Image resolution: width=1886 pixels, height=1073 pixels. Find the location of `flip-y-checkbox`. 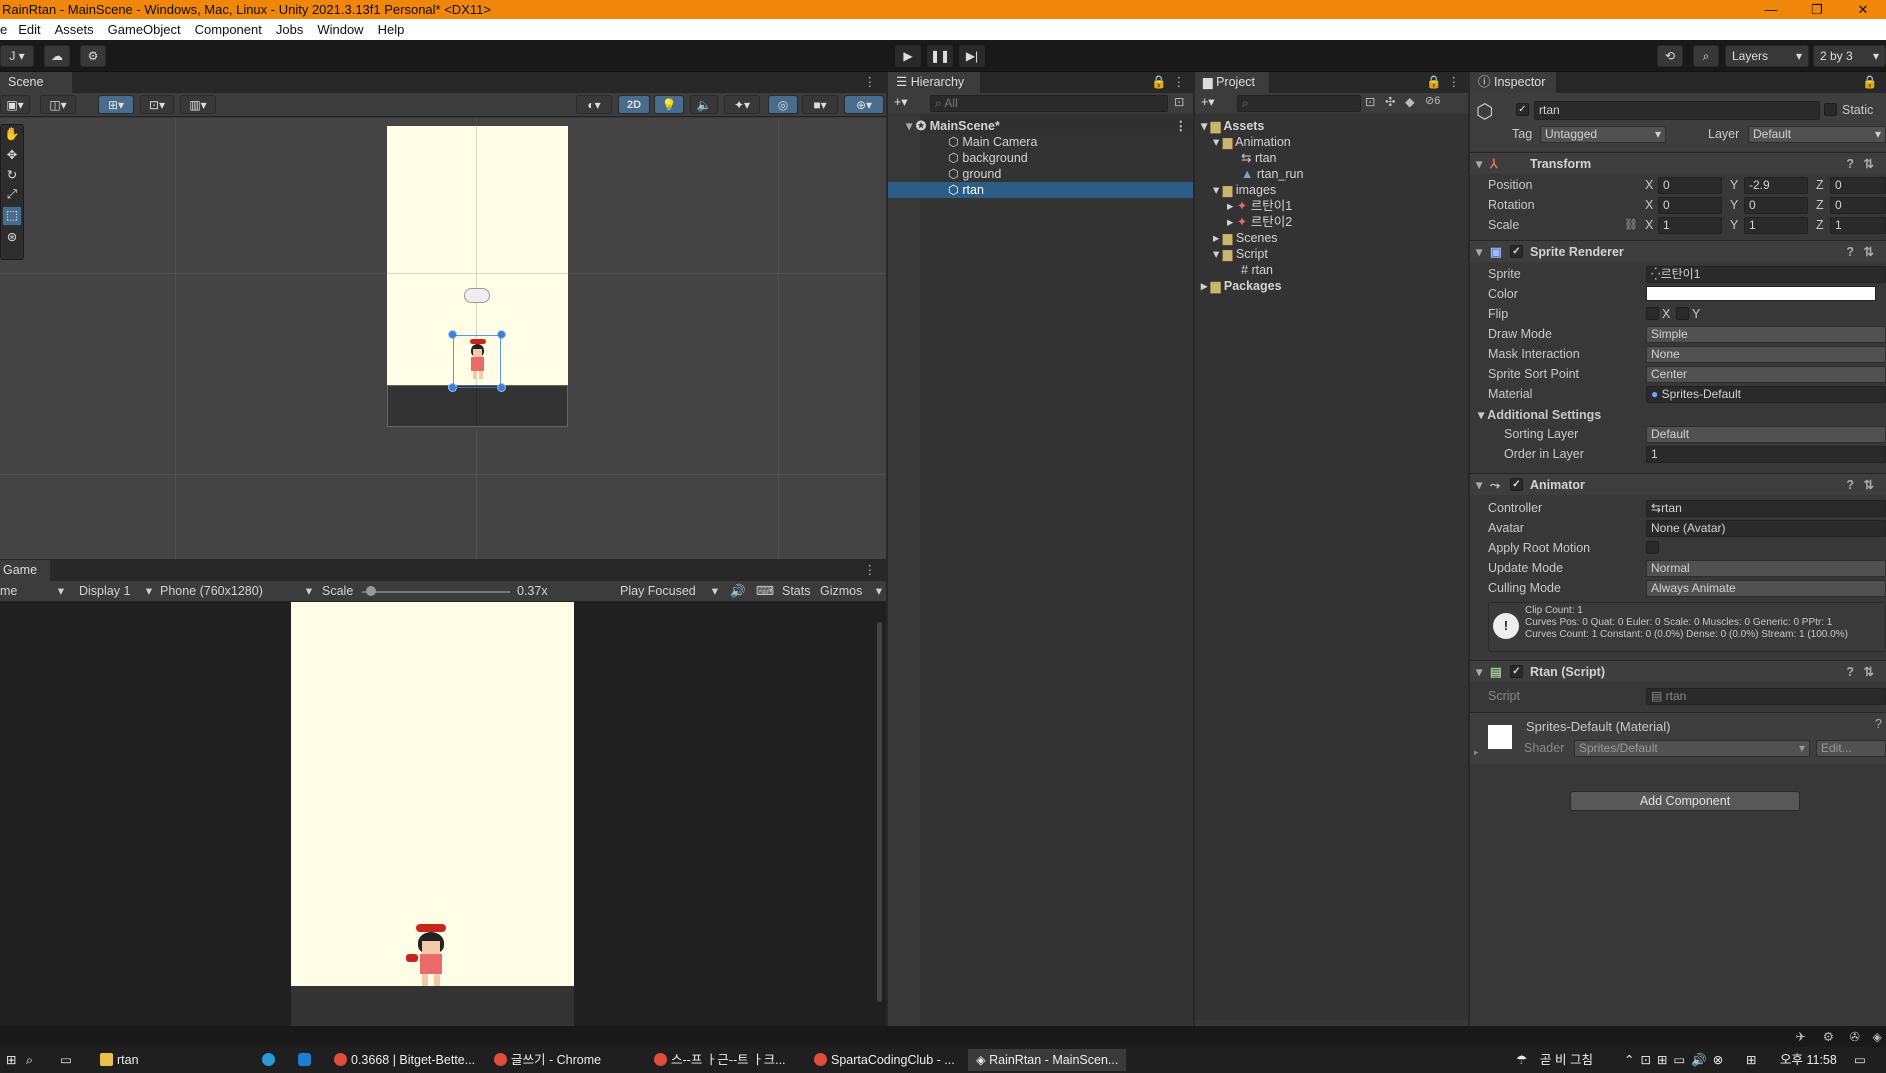

flip-y-checkbox is located at coordinates (1682, 313).